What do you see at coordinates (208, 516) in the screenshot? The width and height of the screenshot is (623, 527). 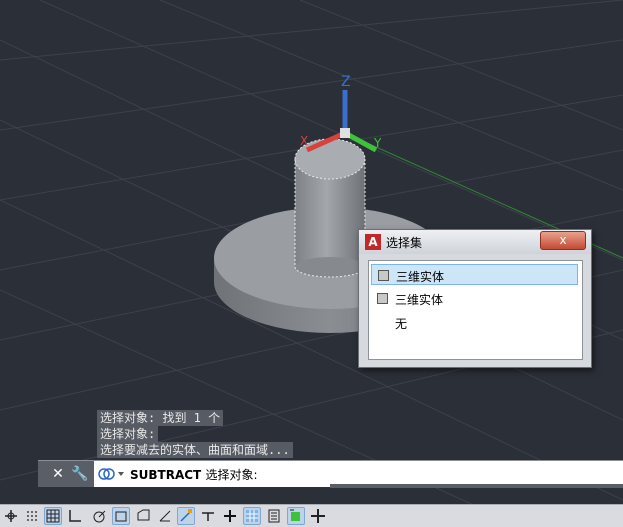 I see `dynamic-input-icon` at bounding box center [208, 516].